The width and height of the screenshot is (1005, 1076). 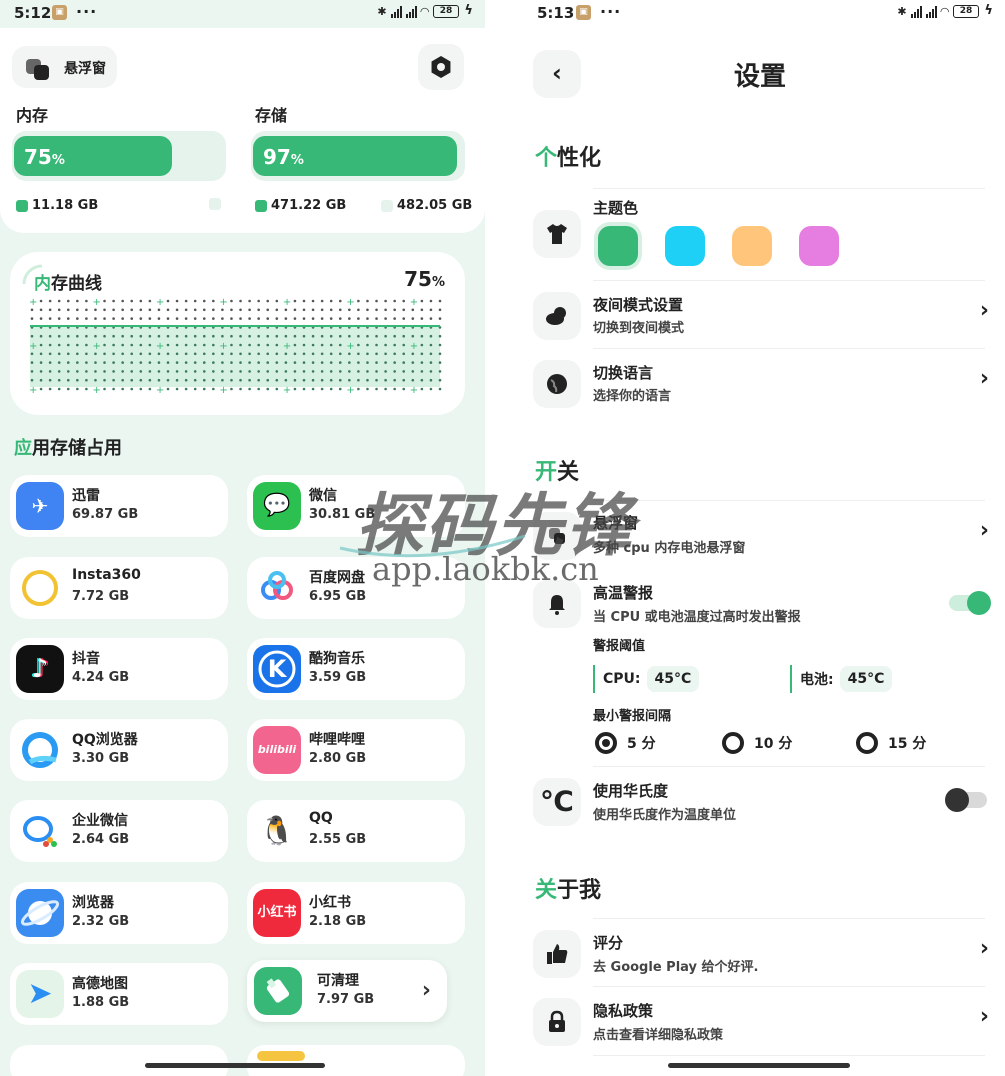 I want to click on interval-option-5: 5 分, so click(x=625, y=743).